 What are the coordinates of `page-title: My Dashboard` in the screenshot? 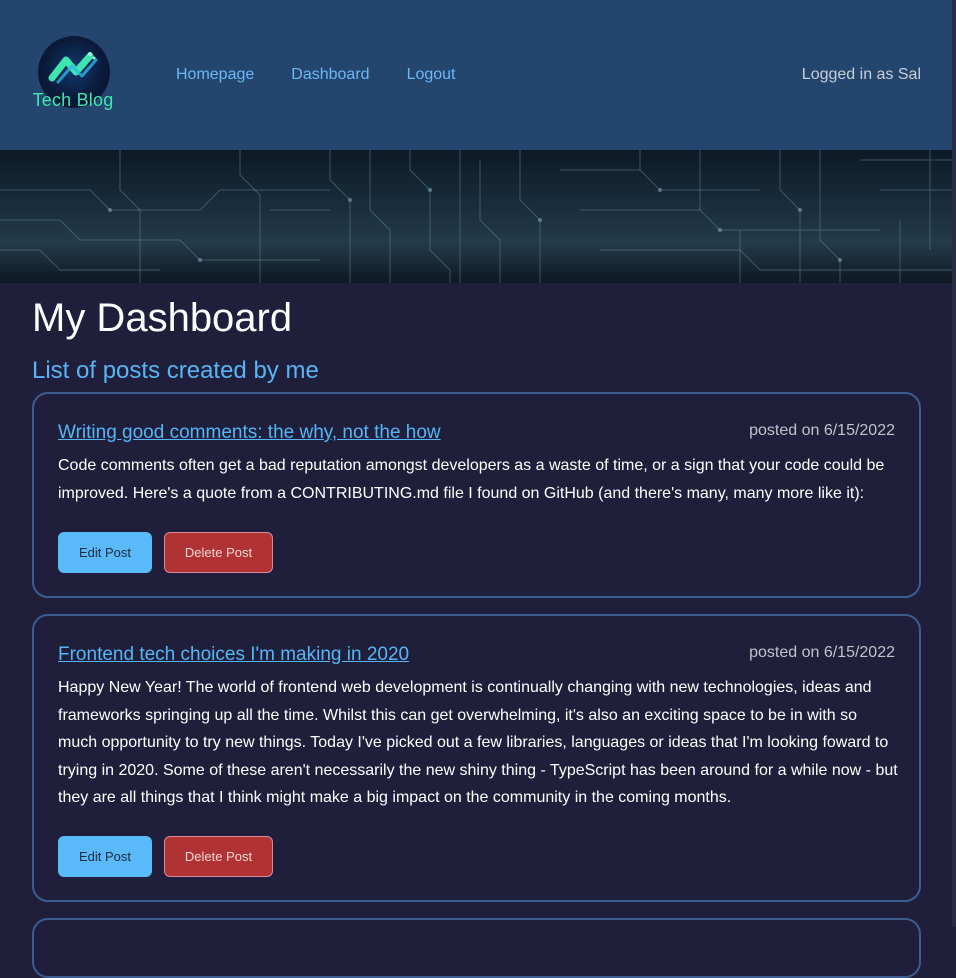 It's located at (162, 318).